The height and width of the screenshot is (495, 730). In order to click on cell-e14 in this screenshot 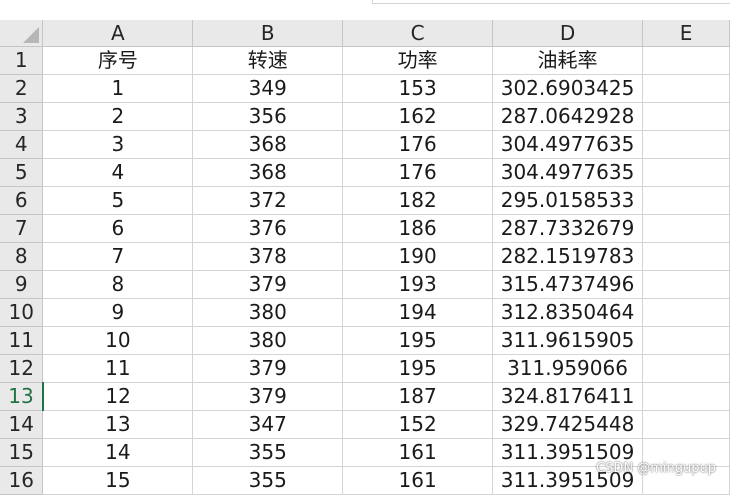, I will do `click(686, 424)`.